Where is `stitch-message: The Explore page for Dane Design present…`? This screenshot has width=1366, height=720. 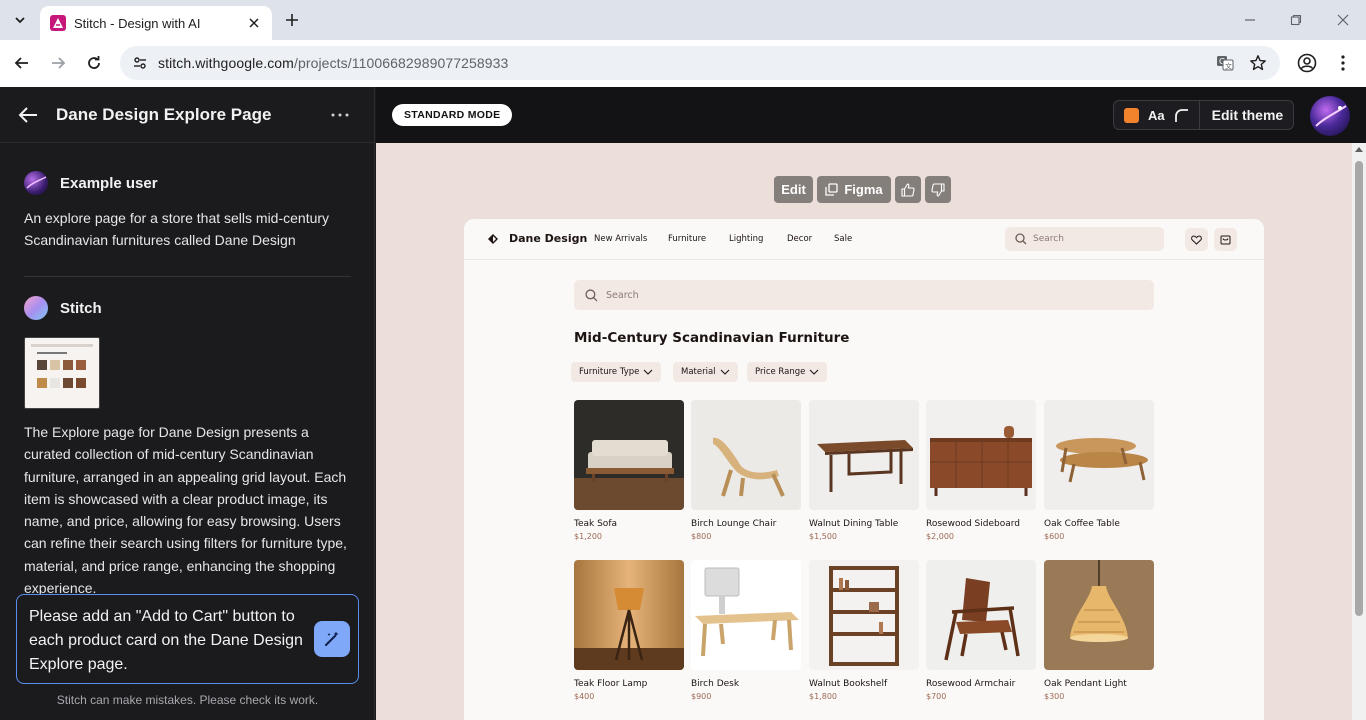 stitch-message: The Explore page for Dane Design present… is located at coordinates (185, 510).